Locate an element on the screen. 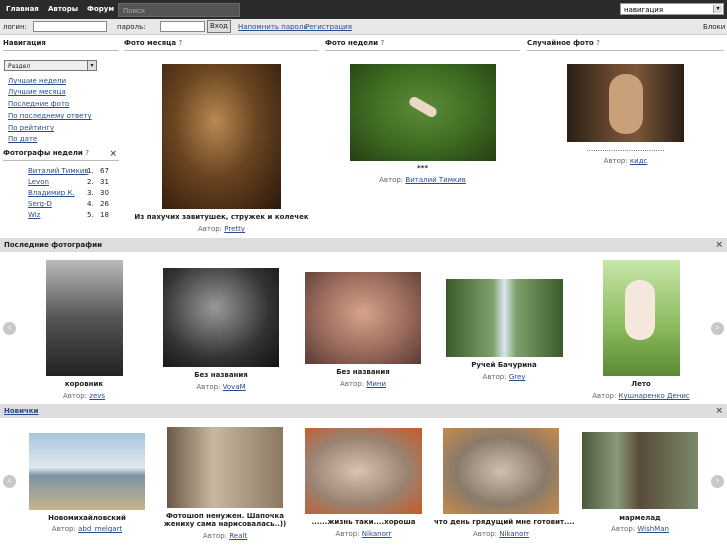 This screenshot has width=727, height=545. nav-home-link: Главная is located at coordinates (22, 9).